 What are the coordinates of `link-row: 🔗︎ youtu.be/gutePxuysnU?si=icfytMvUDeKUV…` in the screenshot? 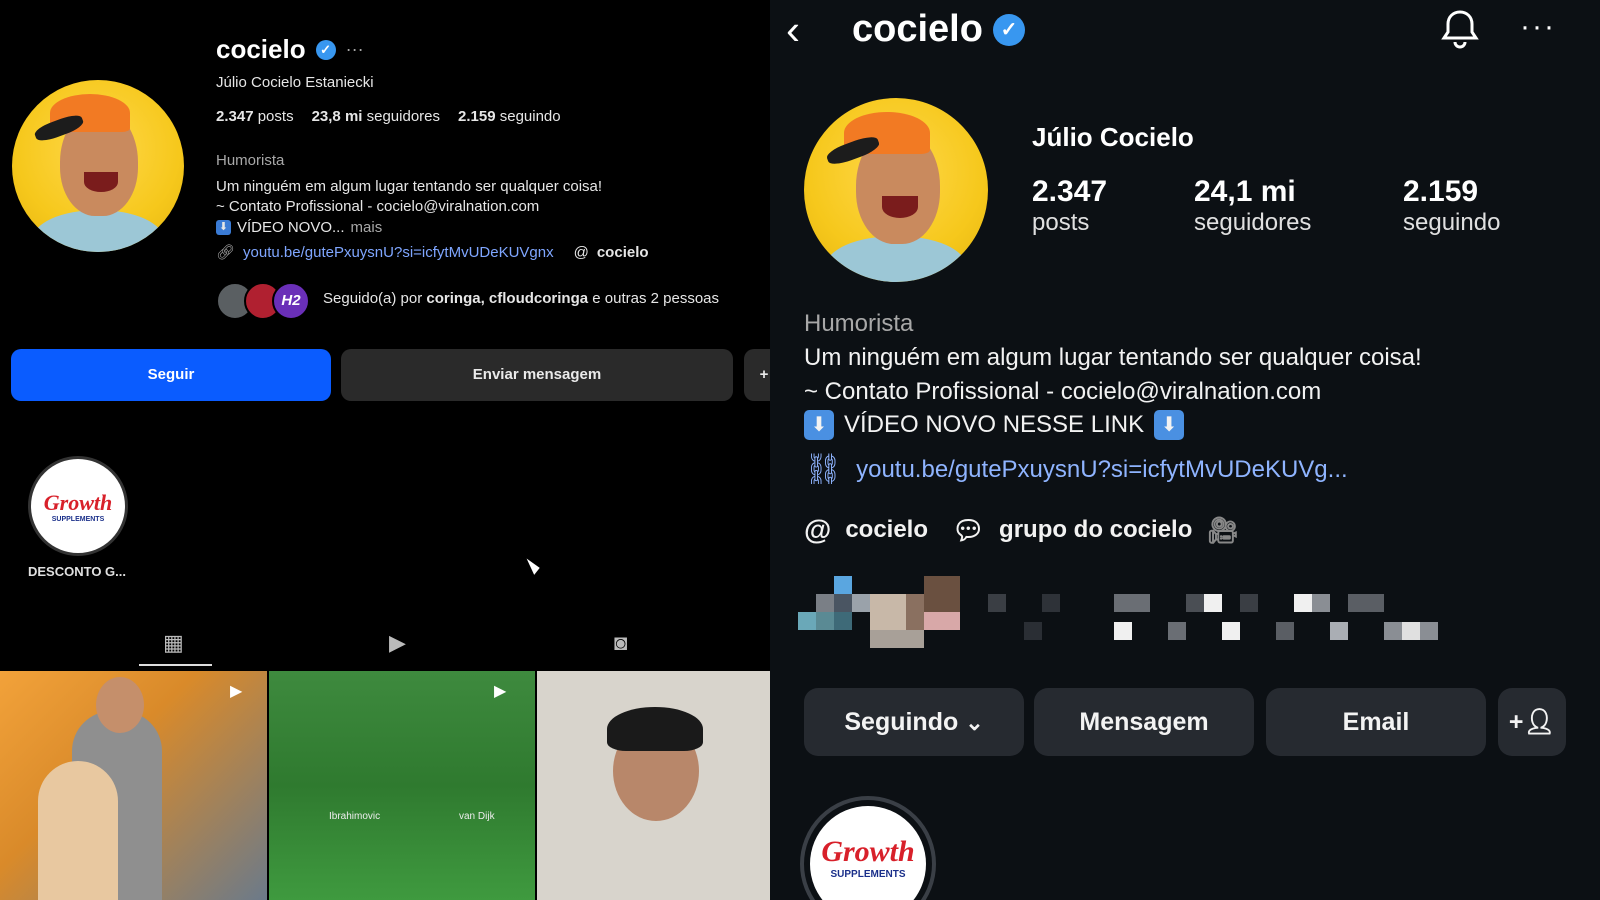 It's located at (432, 252).